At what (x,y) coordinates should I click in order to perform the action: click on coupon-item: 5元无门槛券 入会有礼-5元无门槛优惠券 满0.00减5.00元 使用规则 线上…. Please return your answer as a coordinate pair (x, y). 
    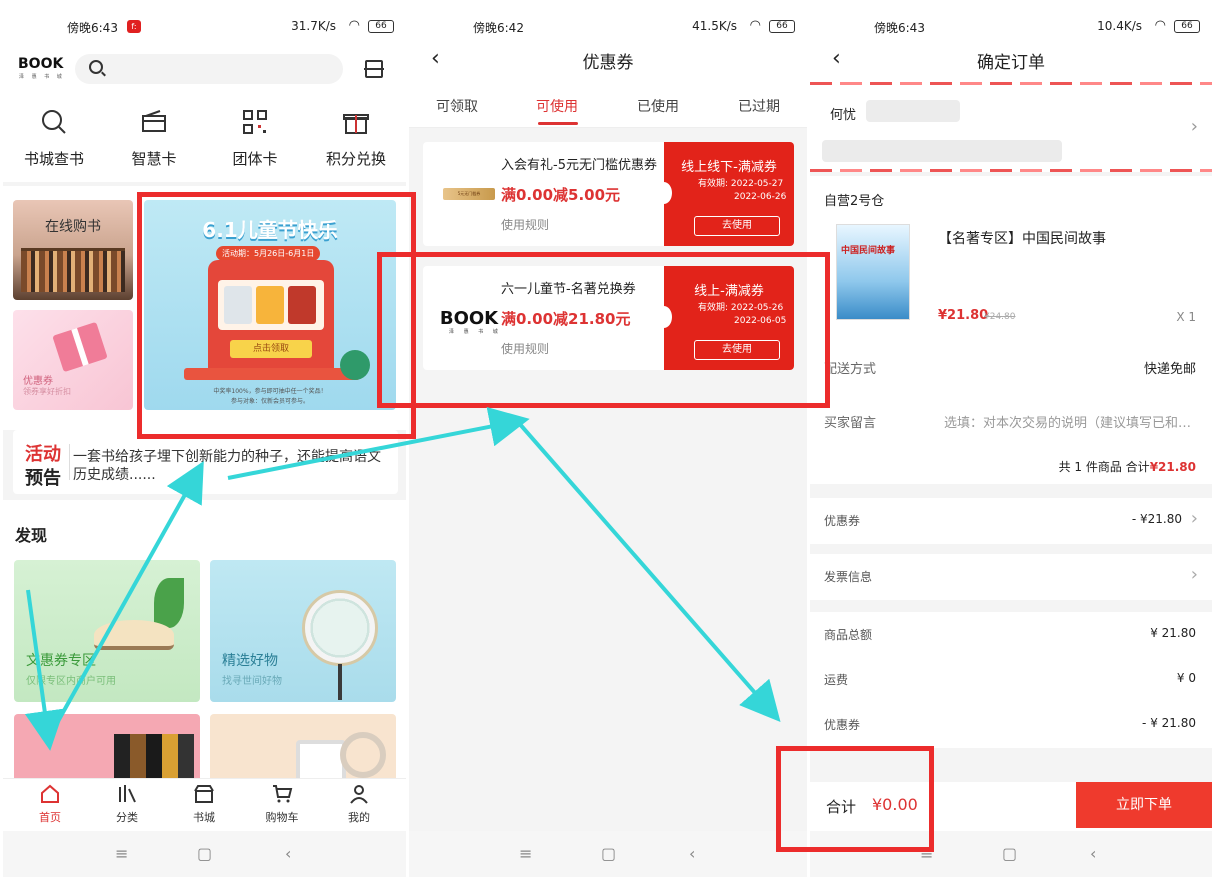
    Looking at the image, I should click on (608, 194).